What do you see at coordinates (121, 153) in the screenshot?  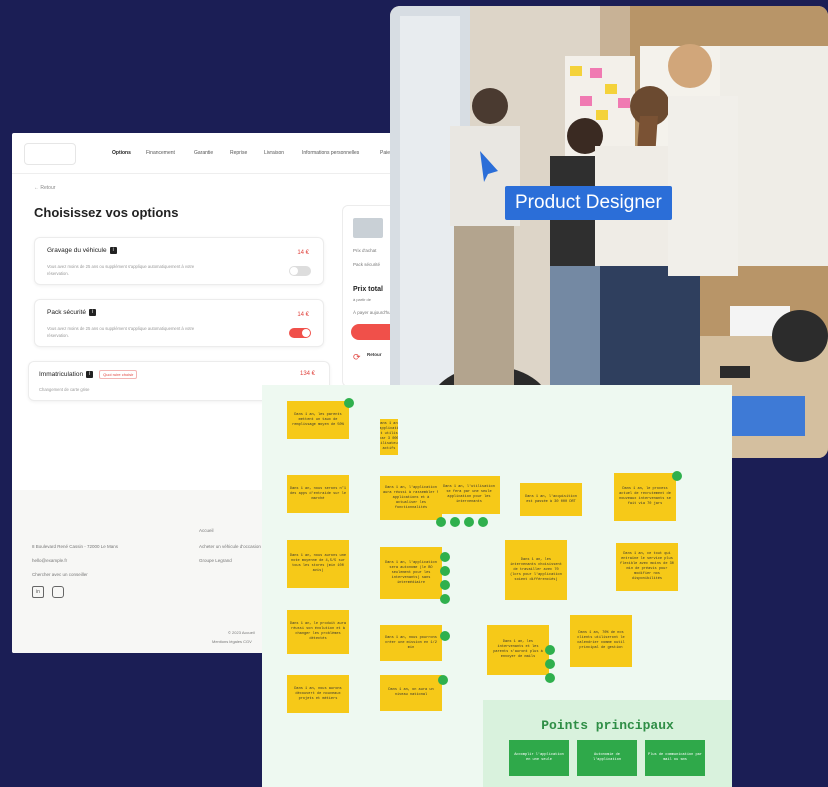 I see `tab-options: Options` at bounding box center [121, 153].